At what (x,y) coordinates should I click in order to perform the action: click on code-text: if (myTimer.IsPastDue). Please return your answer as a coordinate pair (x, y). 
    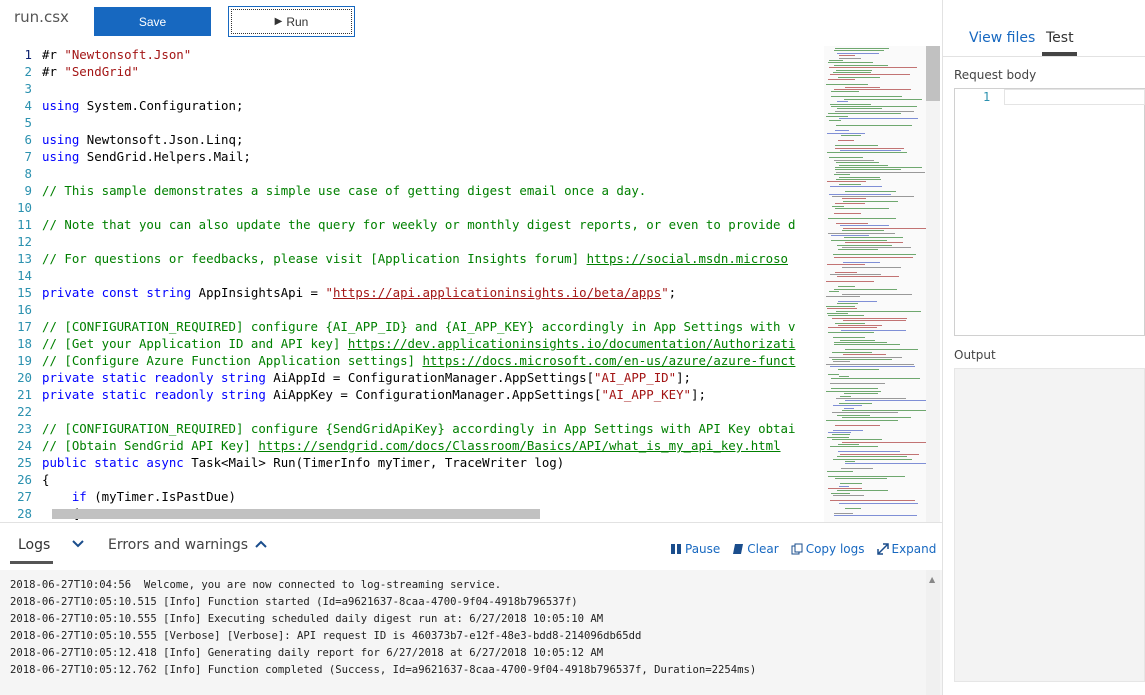
    Looking at the image, I should click on (139, 496).